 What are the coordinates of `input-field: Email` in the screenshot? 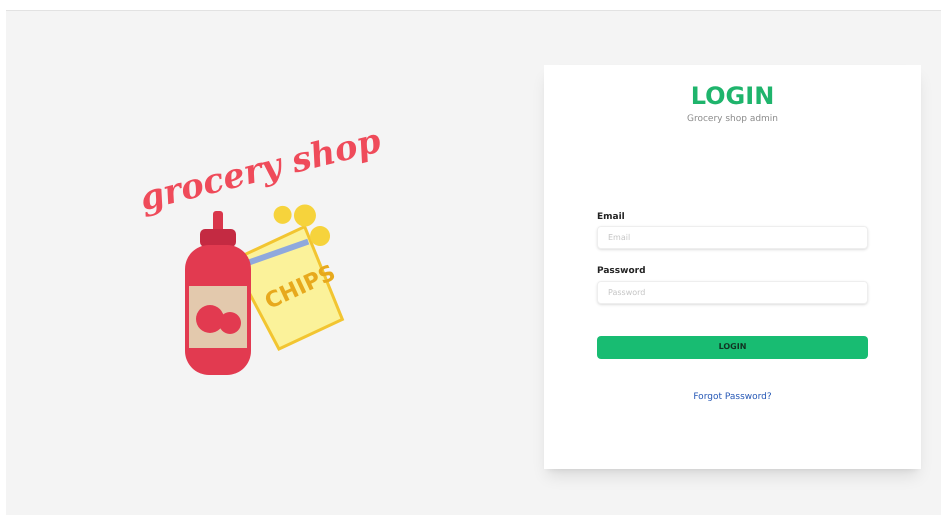 It's located at (732, 237).